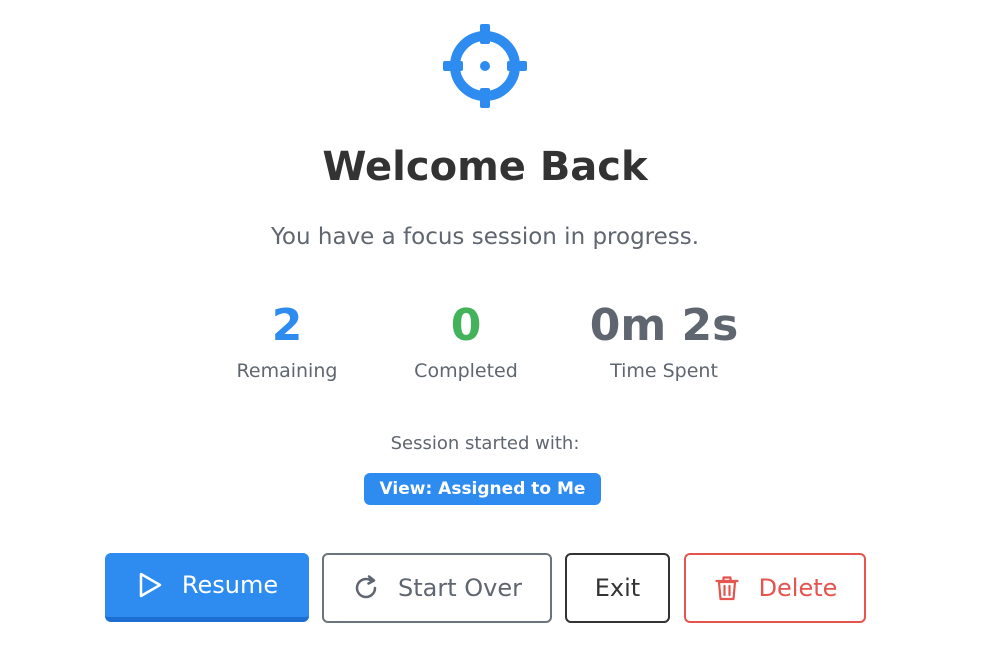  I want to click on start-over-button: Start Over, so click(437, 588).